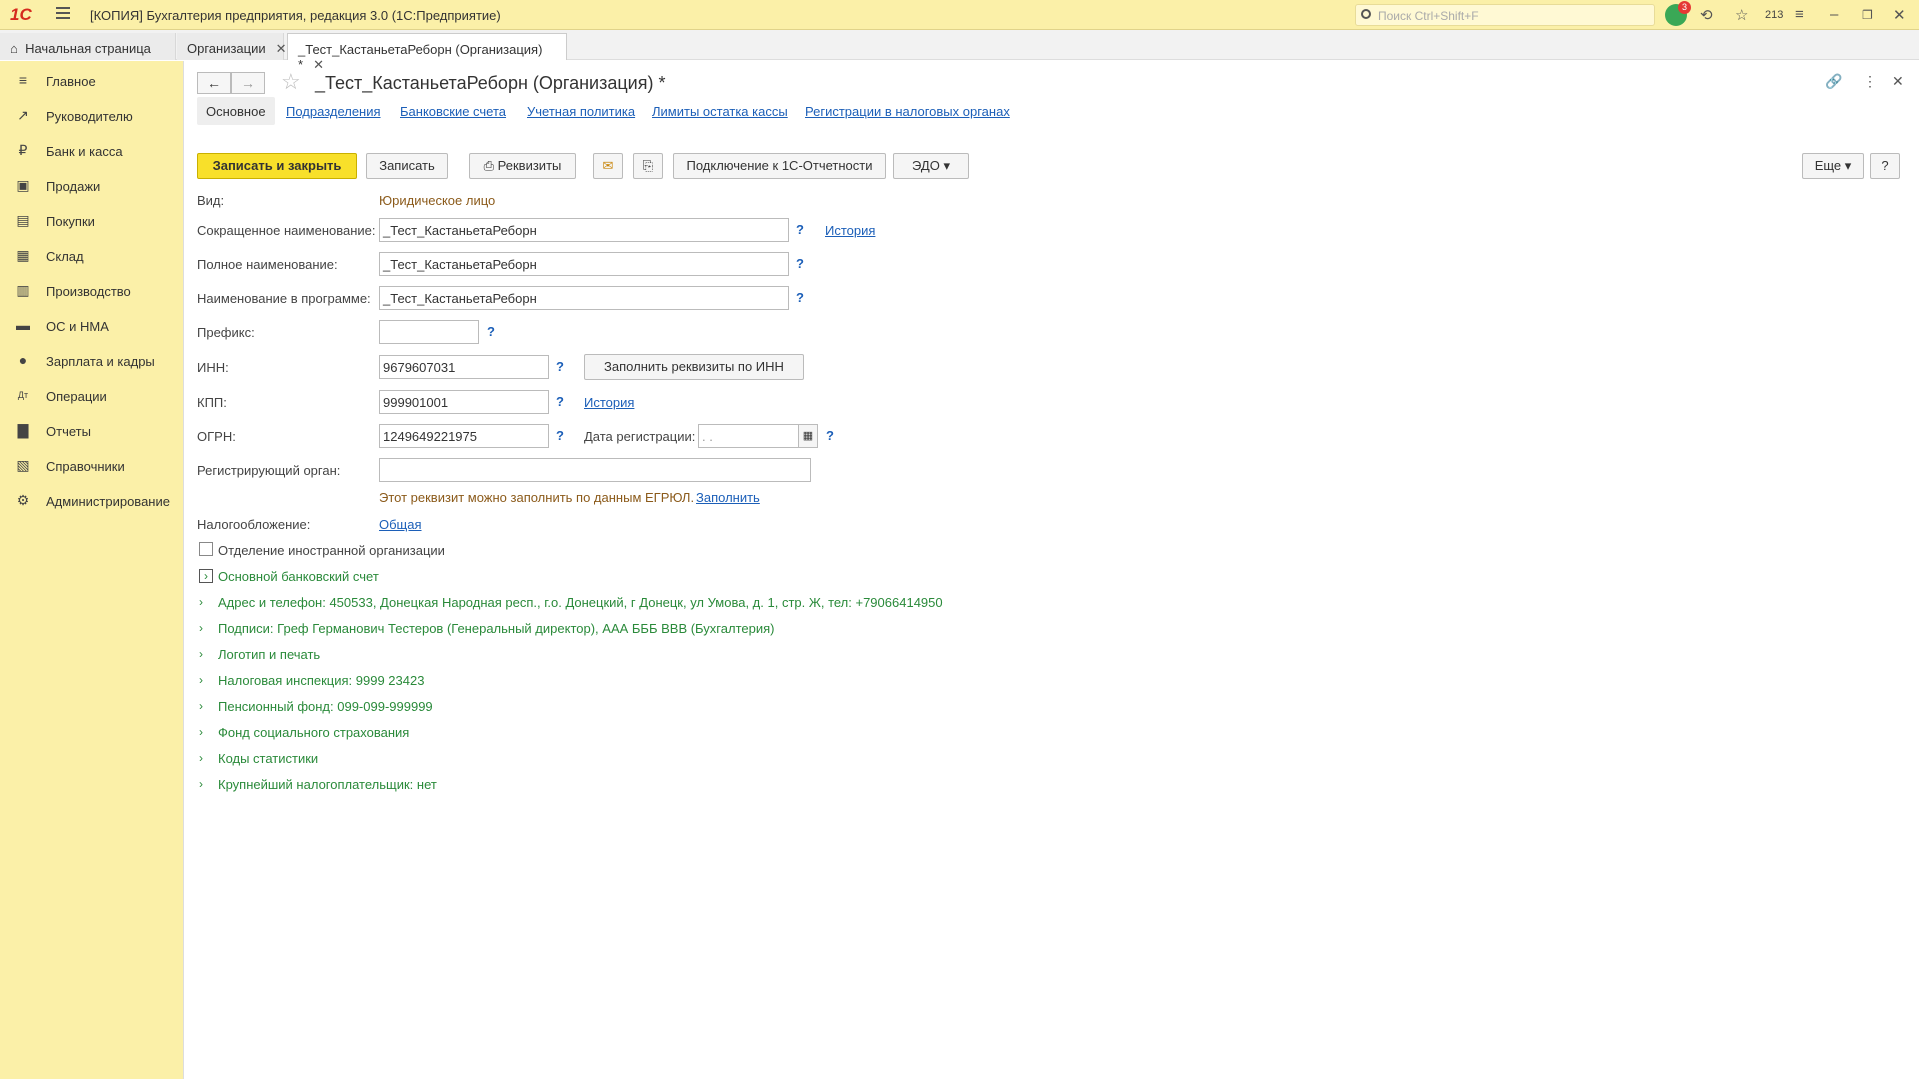  What do you see at coordinates (277, 166) in the screenshot?
I see `save-and-close-button: Записать и закрыть` at bounding box center [277, 166].